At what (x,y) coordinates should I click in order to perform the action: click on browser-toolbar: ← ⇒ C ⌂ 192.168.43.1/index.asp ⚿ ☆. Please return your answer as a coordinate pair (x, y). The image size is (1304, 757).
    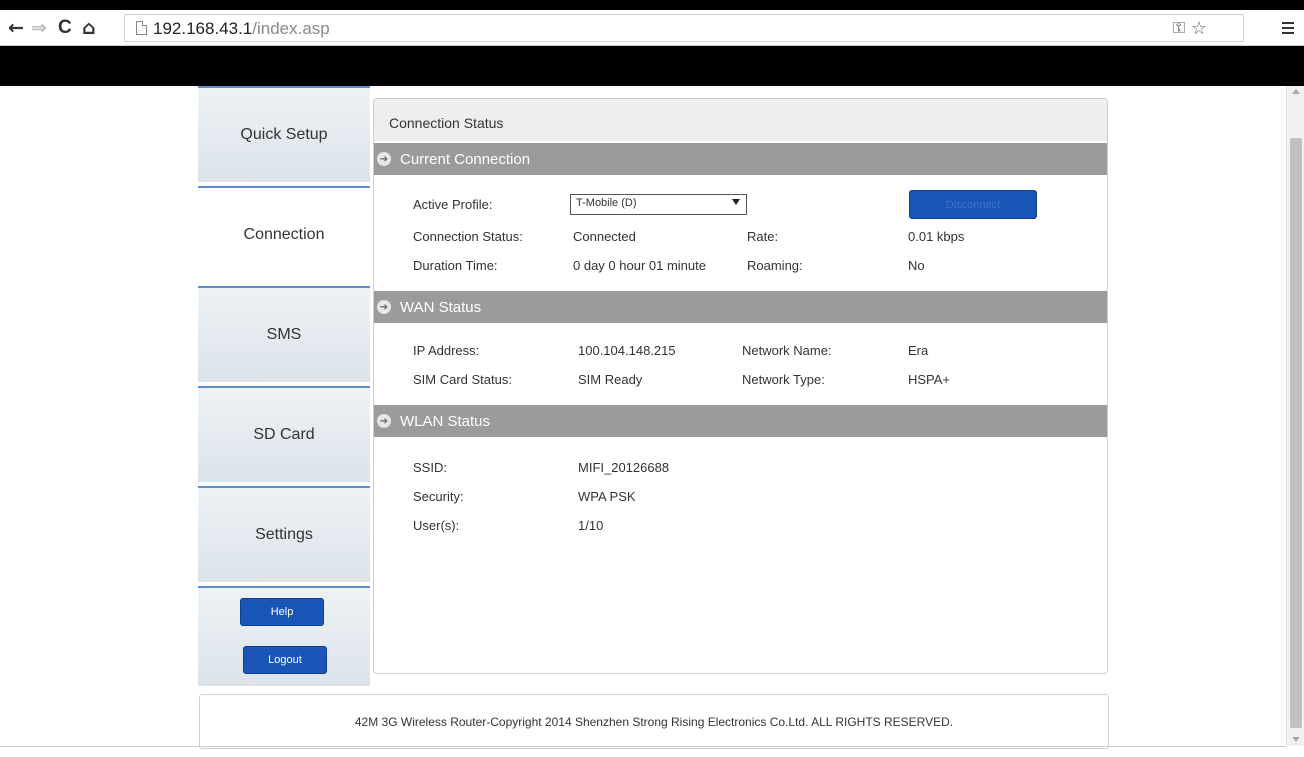
    Looking at the image, I should click on (652, 28).